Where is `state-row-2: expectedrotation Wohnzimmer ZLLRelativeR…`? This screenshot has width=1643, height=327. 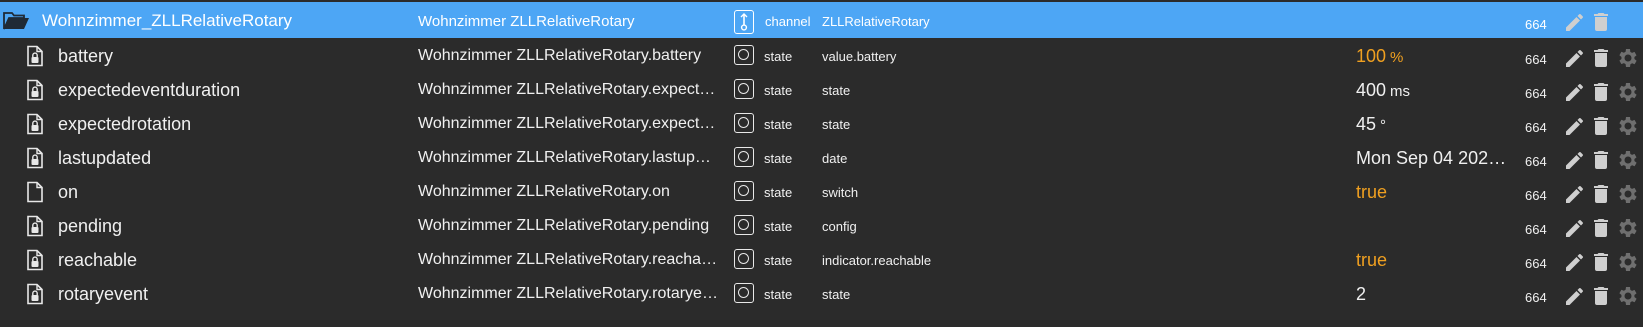 state-row-2: expectedrotation Wohnzimmer ZLLRelativeR… is located at coordinates (821, 123).